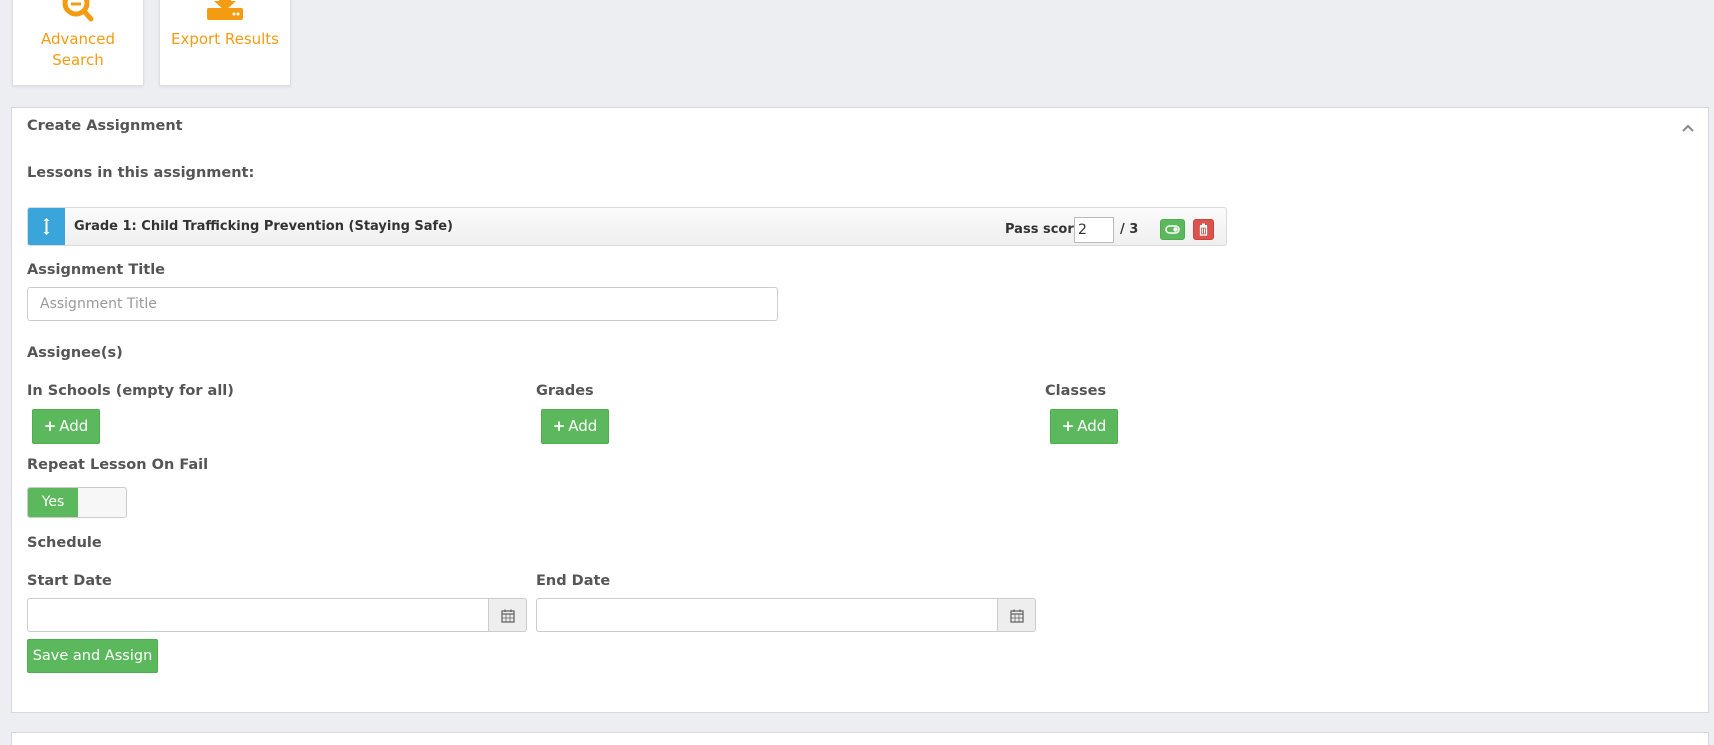 This screenshot has width=1714, height=745. What do you see at coordinates (565, 391) in the screenshot?
I see `grades-label: Grades` at bounding box center [565, 391].